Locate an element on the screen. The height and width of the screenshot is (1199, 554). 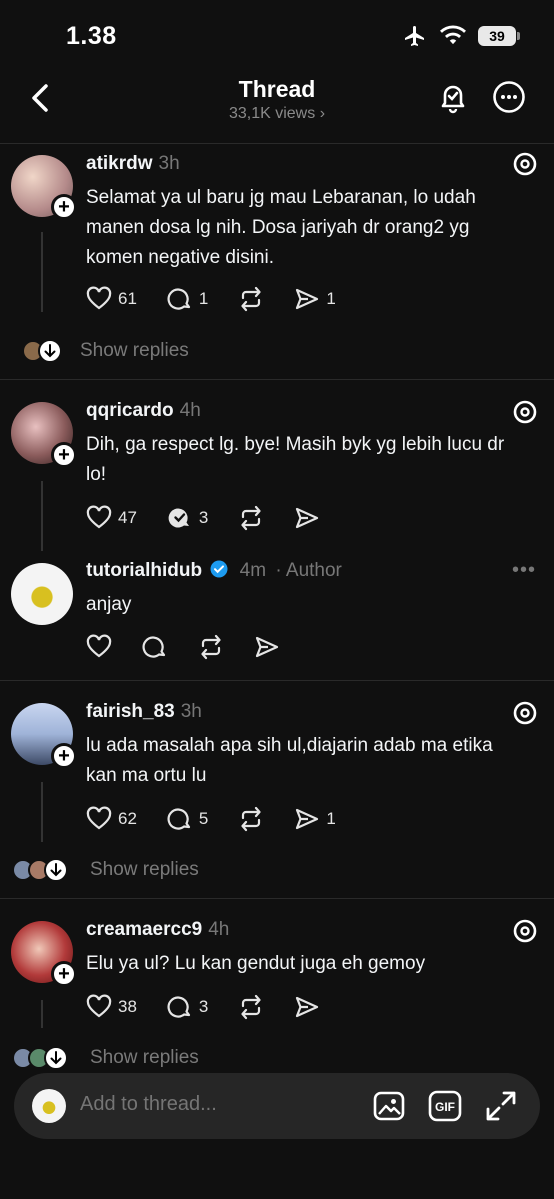
battery-icon: 39 is located at coordinates (499, 36).